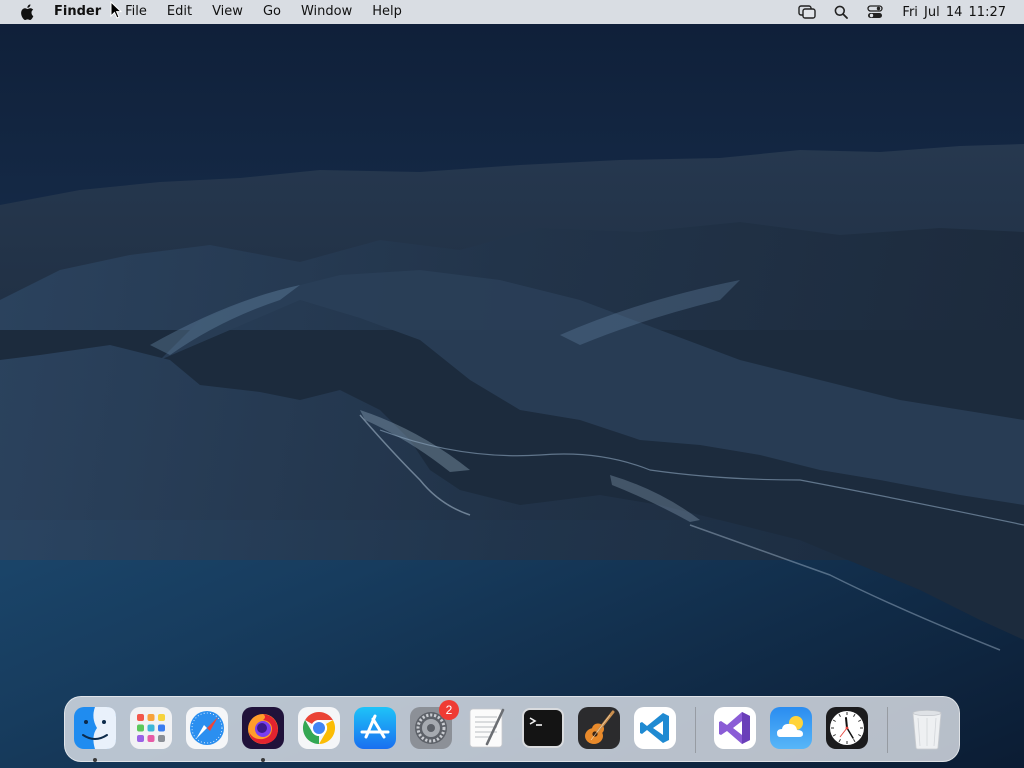 The height and width of the screenshot is (768, 1024). I want to click on notification-badge: 2, so click(449, 710).